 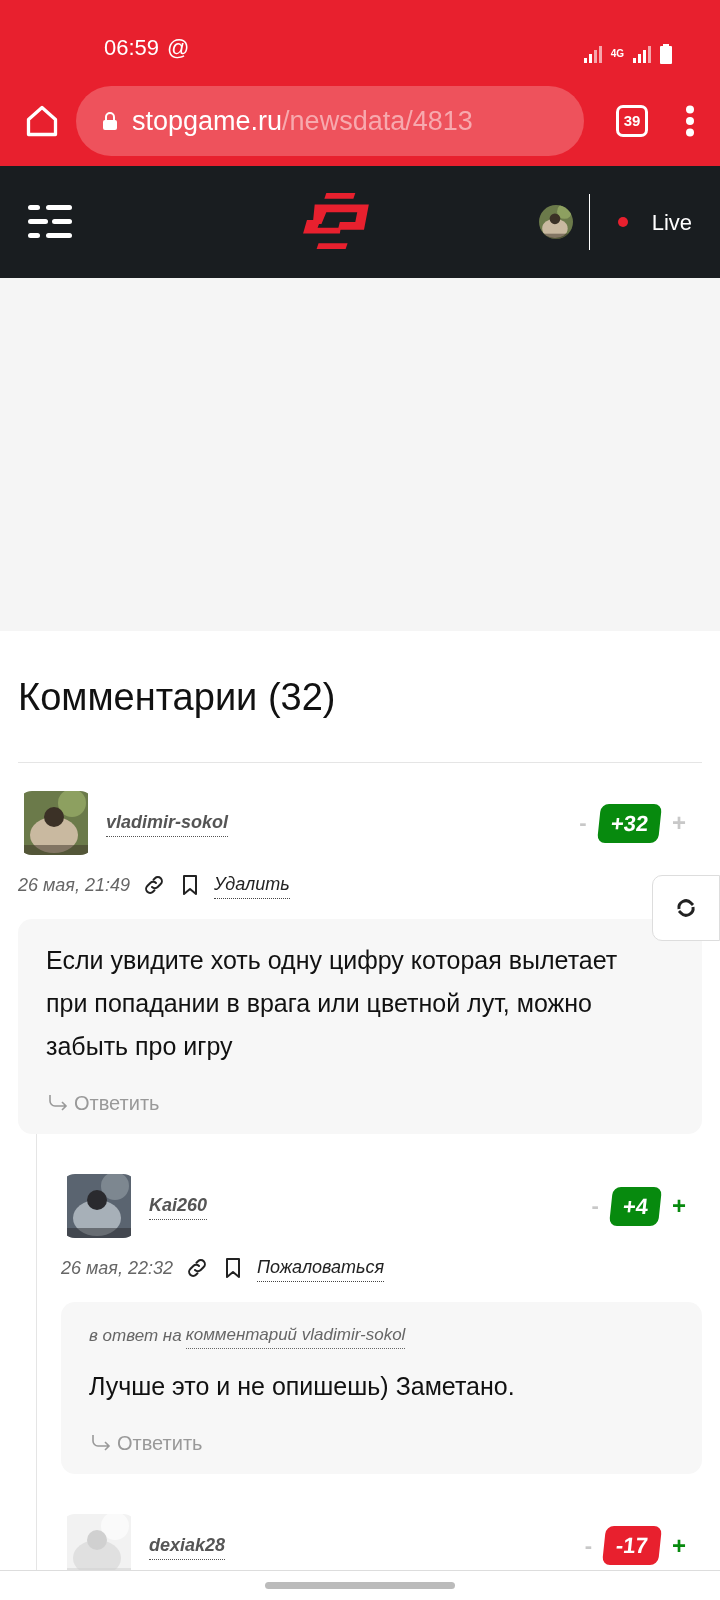 What do you see at coordinates (632, 121) in the screenshot?
I see `tabs-button: 39` at bounding box center [632, 121].